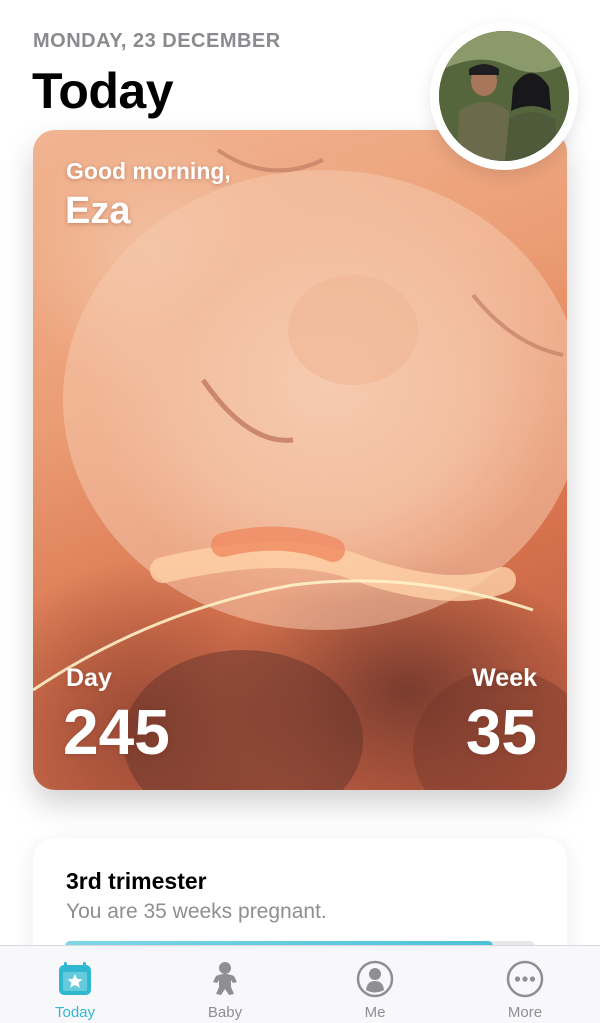 The width and height of the screenshot is (600, 1023). What do you see at coordinates (375, 979) in the screenshot?
I see `person-icon` at bounding box center [375, 979].